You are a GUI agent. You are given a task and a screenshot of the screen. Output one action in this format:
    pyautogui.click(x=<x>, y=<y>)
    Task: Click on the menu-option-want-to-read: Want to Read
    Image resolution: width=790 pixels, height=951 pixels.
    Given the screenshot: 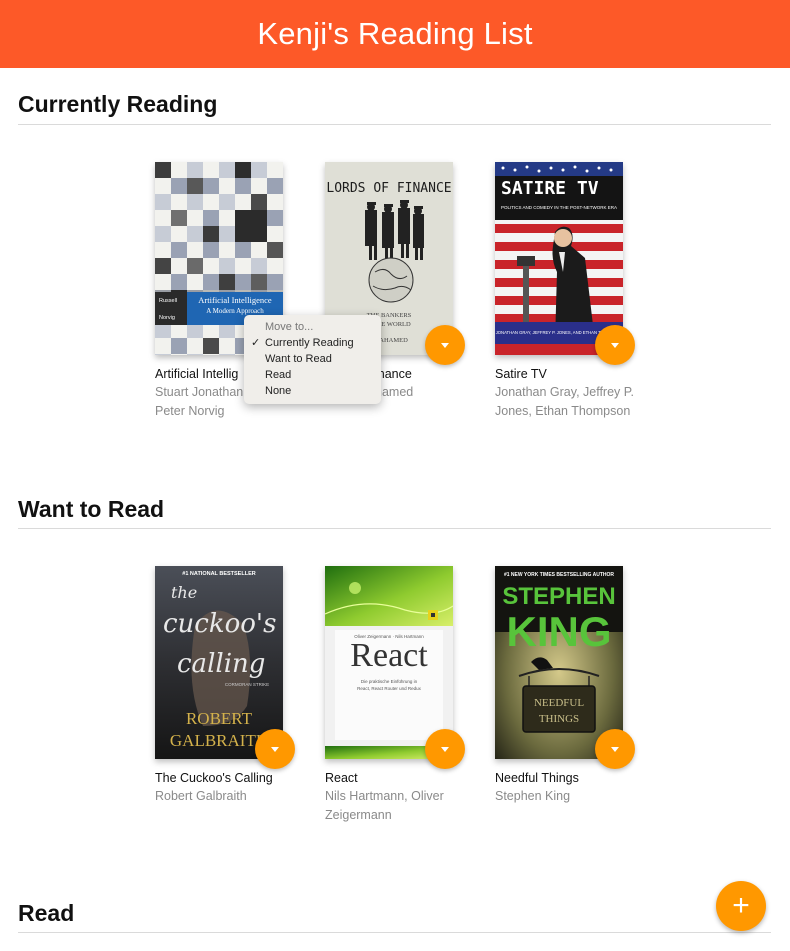 What is the action you would take?
    pyautogui.click(x=312, y=359)
    